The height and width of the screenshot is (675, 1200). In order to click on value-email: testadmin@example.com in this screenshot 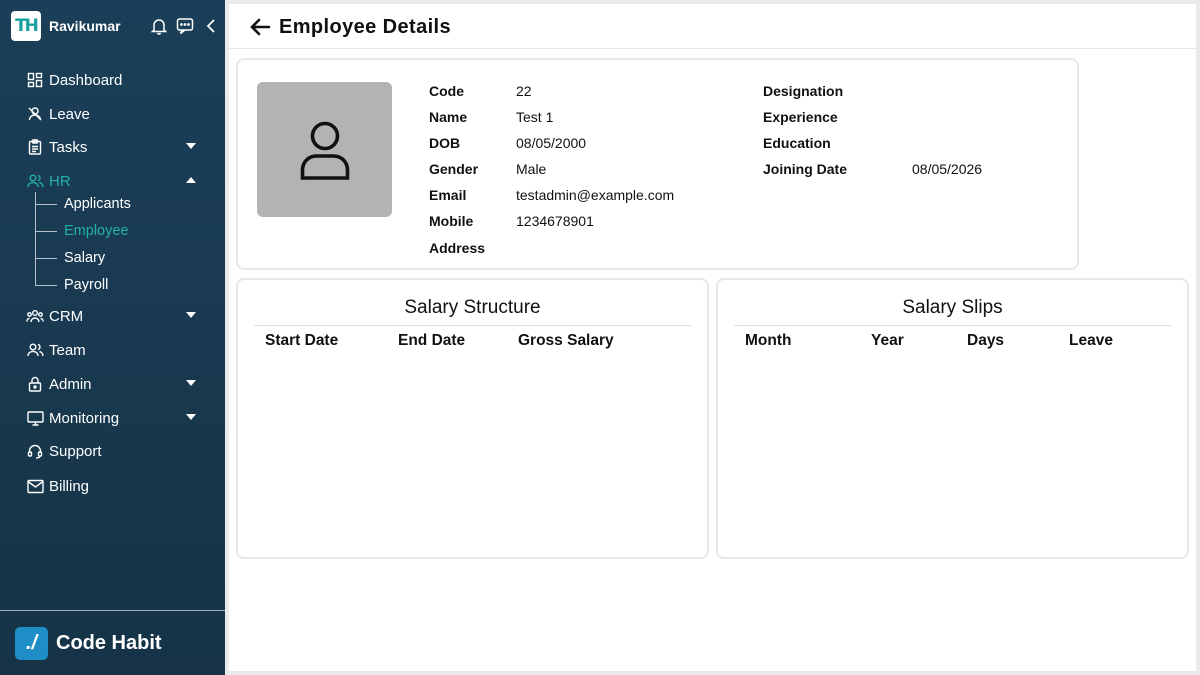, I will do `click(595, 195)`.